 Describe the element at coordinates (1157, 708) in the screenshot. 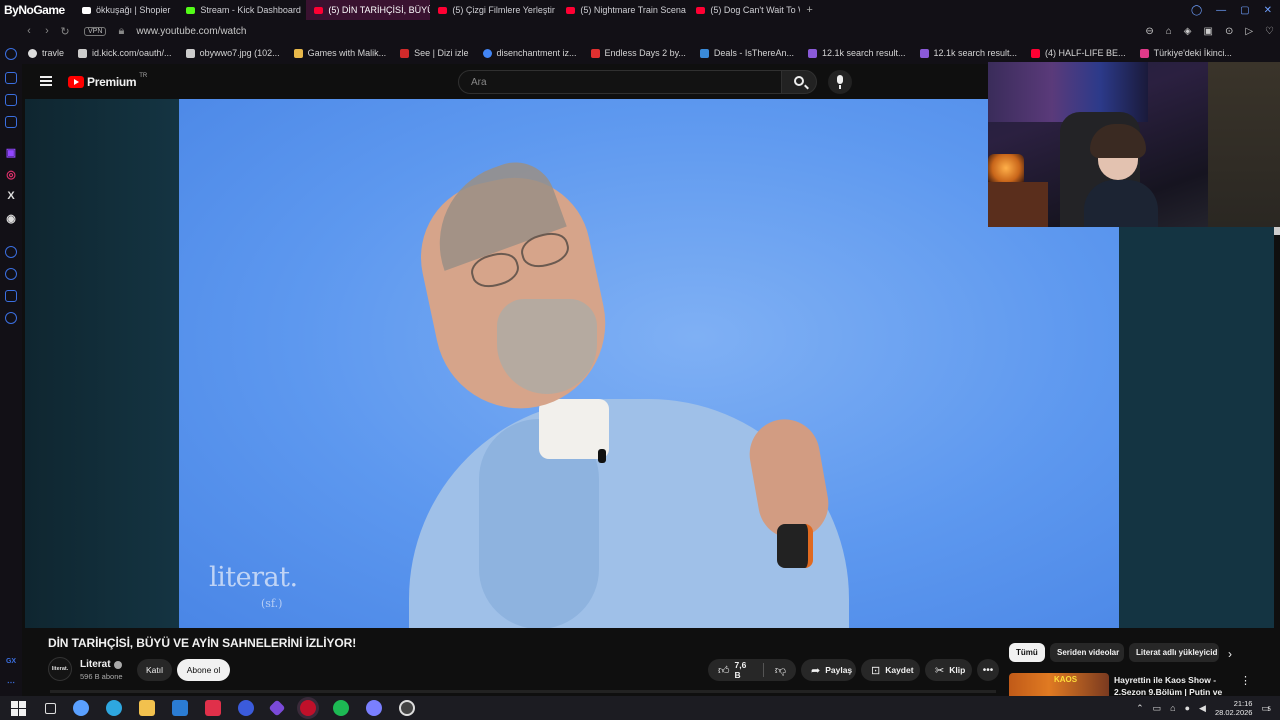

I see `tray-app-icon: ▭` at that location.